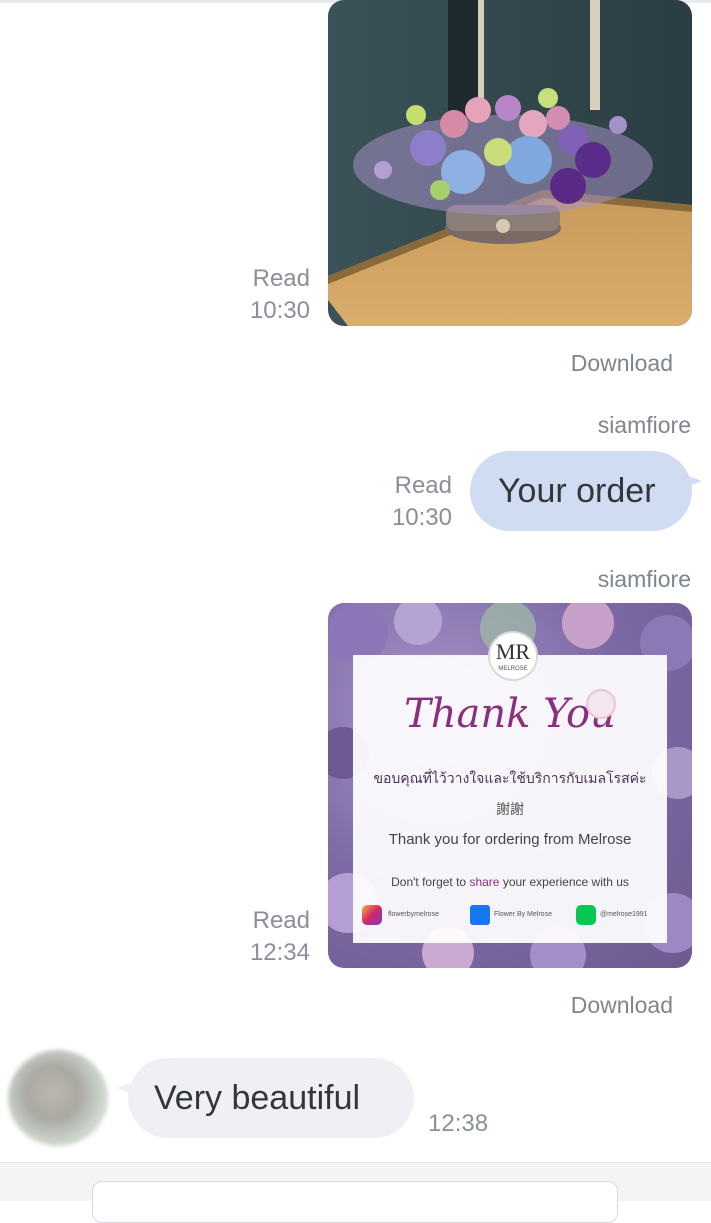  What do you see at coordinates (513, 669) in the screenshot?
I see `logo-wordmark: MELROSE` at bounding box center [513, 669].